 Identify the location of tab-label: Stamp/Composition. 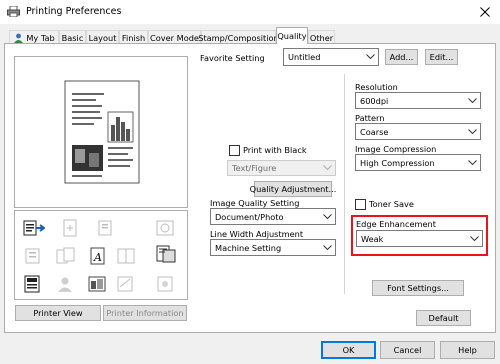
(238, 37).